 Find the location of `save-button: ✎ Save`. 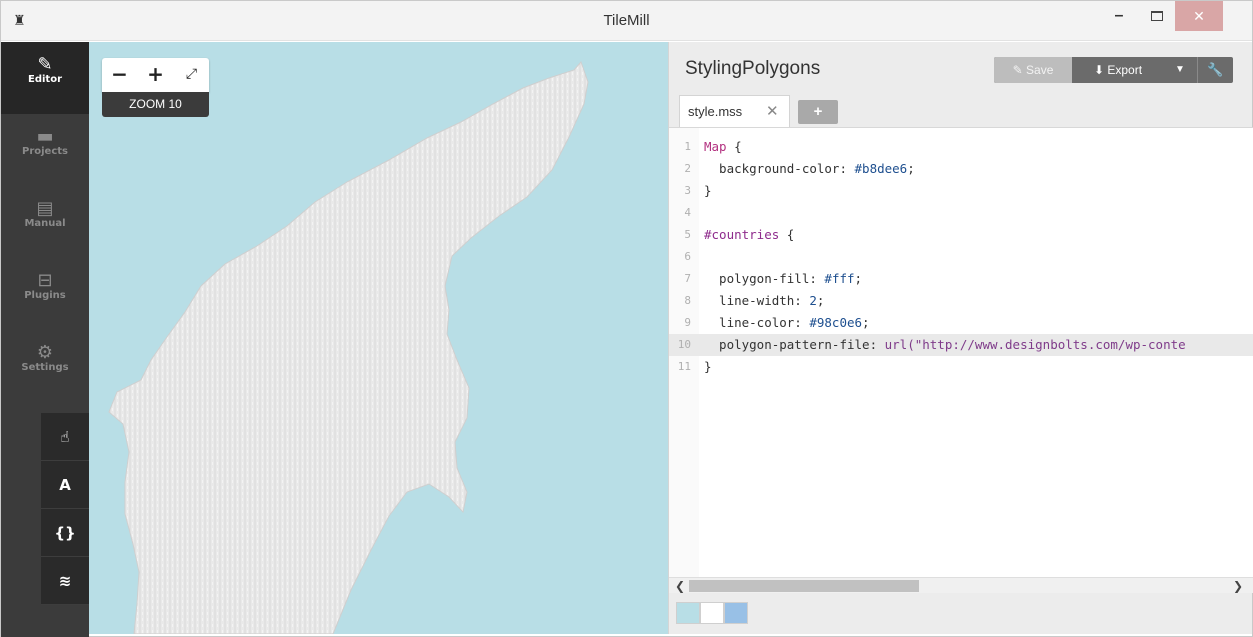

save-button: ✎ Save is located at coordinates (1033, 70).